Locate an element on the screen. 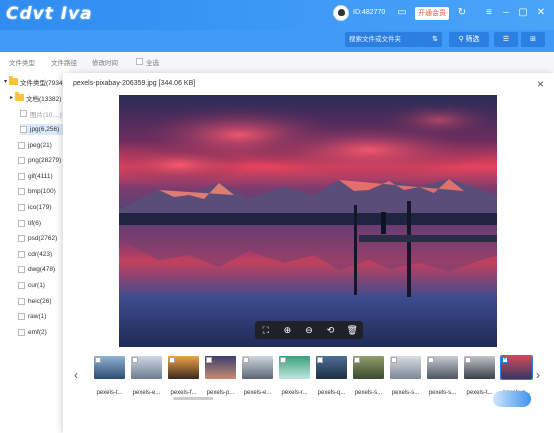 The width and height of the screenshot is (554, 433). tree-item-label: gif(4111) is located at coordinates (40, 176).